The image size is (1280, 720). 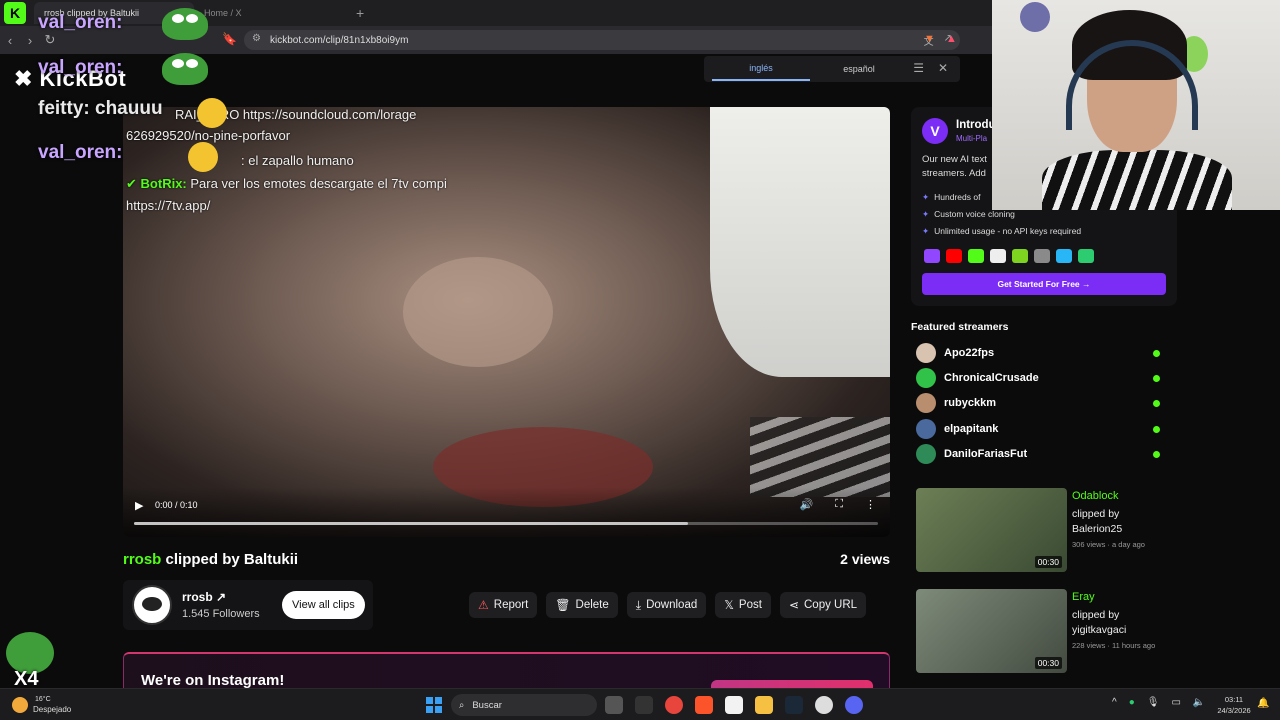 I want to click on search-icon: ⌕, so click(x=462, y=705).